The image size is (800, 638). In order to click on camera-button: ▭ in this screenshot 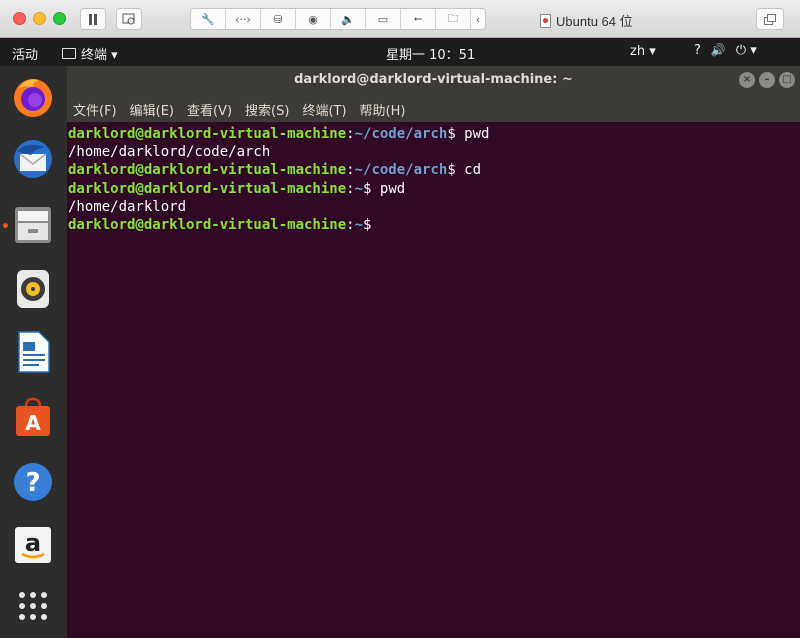, I will do `click(383, 19)`.